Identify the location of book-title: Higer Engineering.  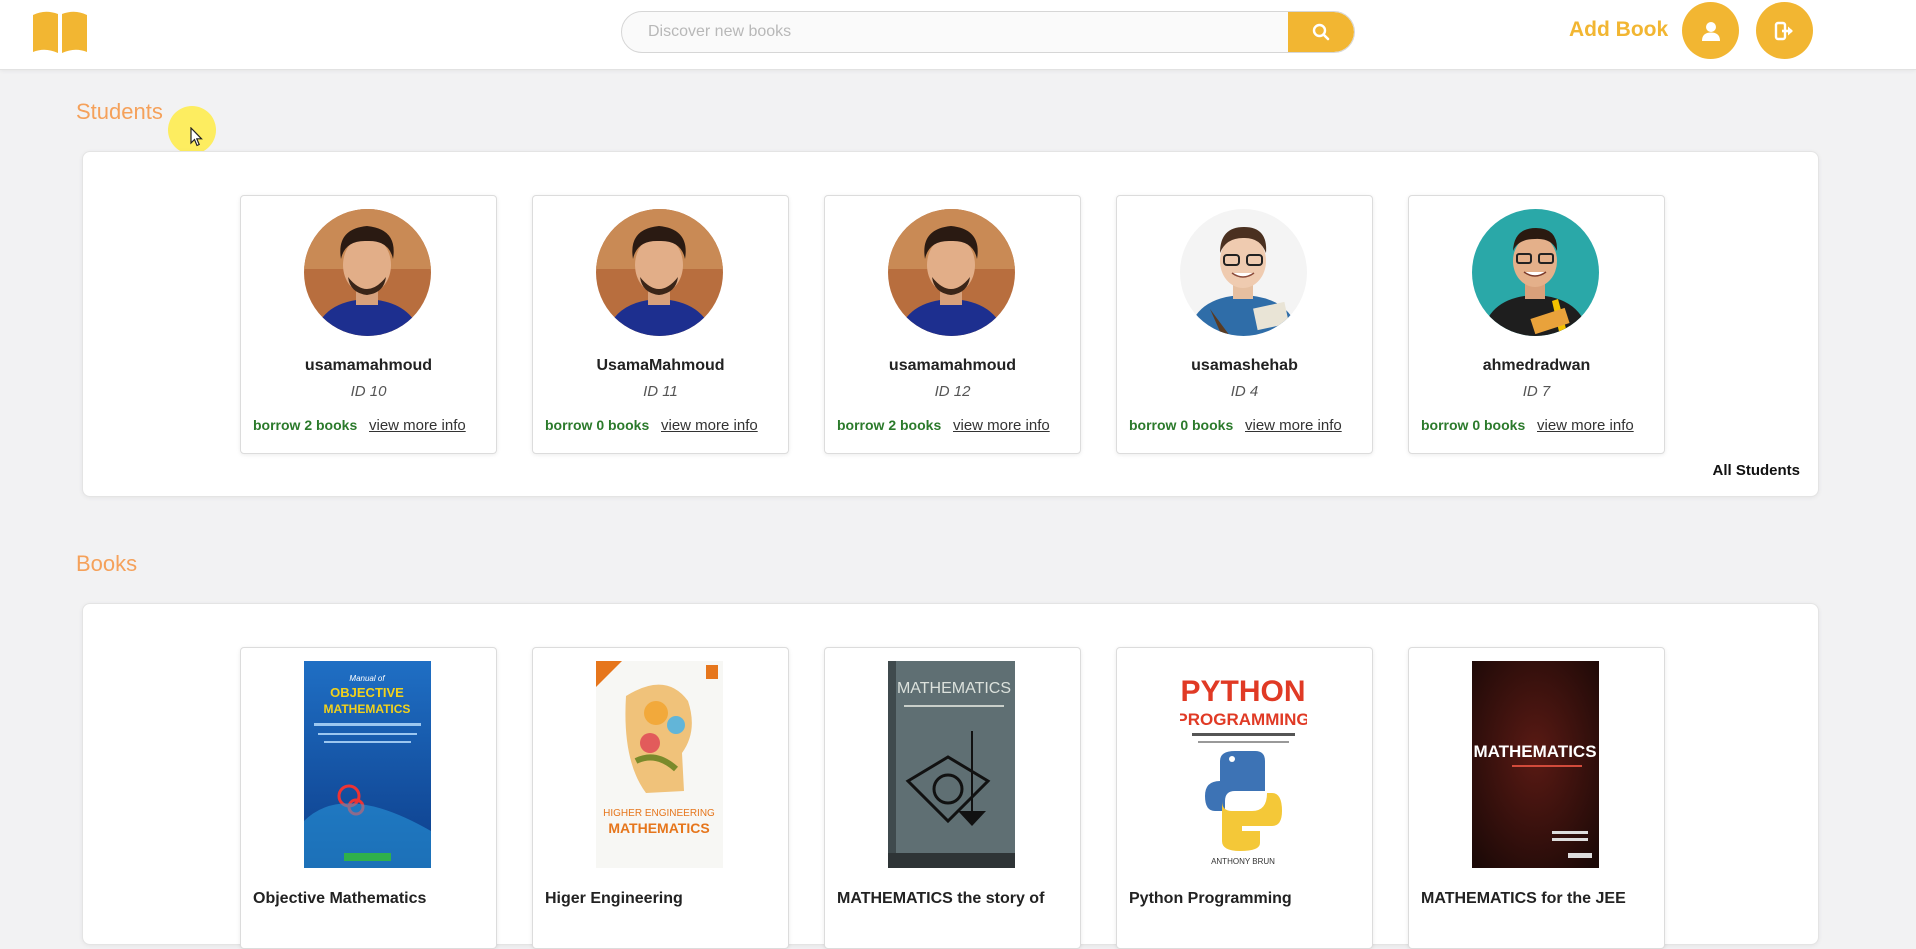
(614, 898).